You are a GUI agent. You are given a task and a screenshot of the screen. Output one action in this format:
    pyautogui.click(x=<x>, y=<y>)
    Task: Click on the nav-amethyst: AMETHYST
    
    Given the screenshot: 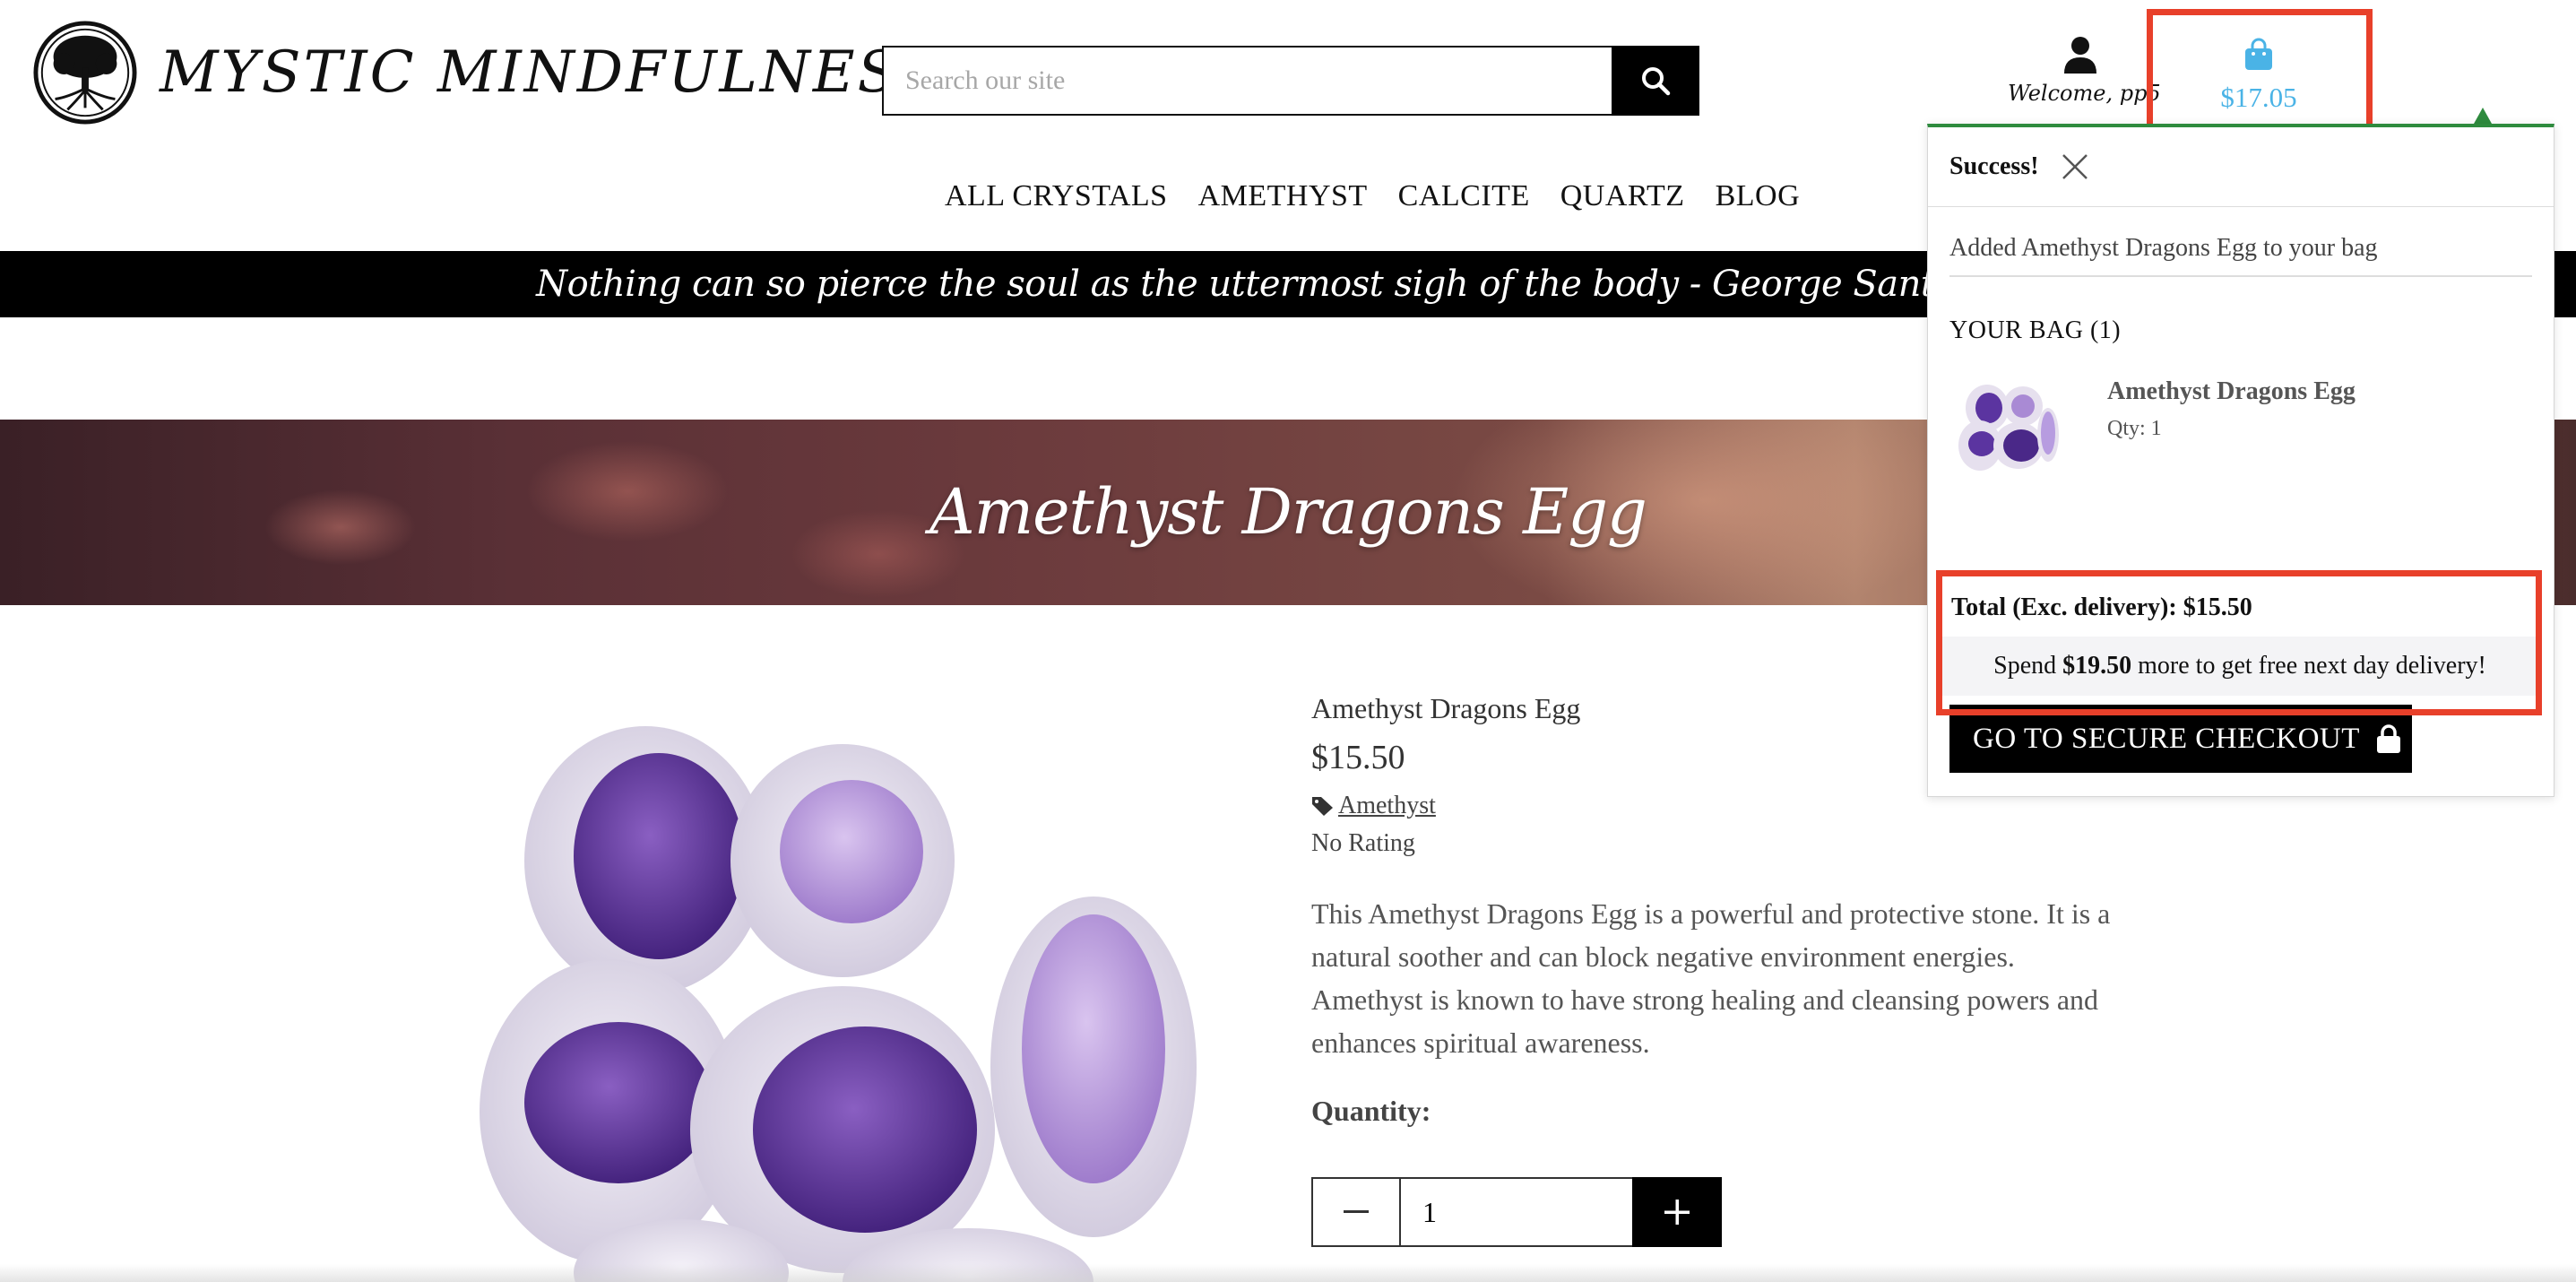 What is the action you would take?
    pyautogui.click(x=1283, y=196)
    